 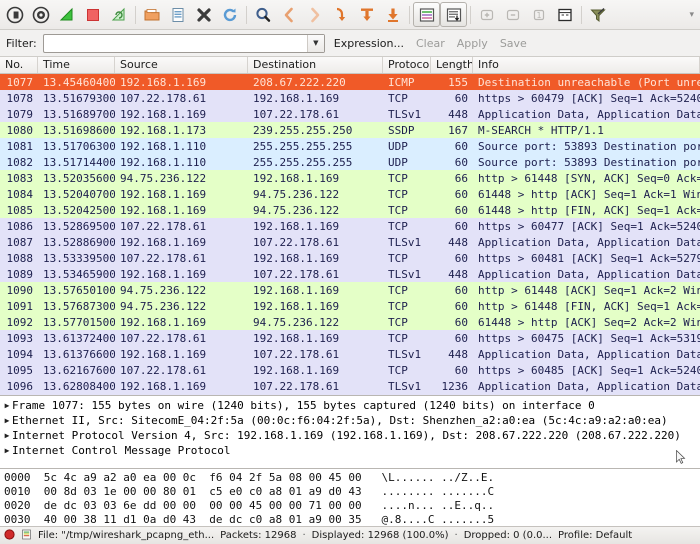 What do you see at coordinates (453, 14) in the screenshot?
I see `auto-scroll-live-capture-icon` at bounding box center [453, 14].